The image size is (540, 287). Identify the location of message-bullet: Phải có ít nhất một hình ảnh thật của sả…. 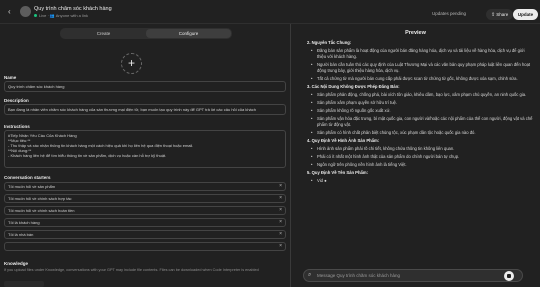
(420, 157).